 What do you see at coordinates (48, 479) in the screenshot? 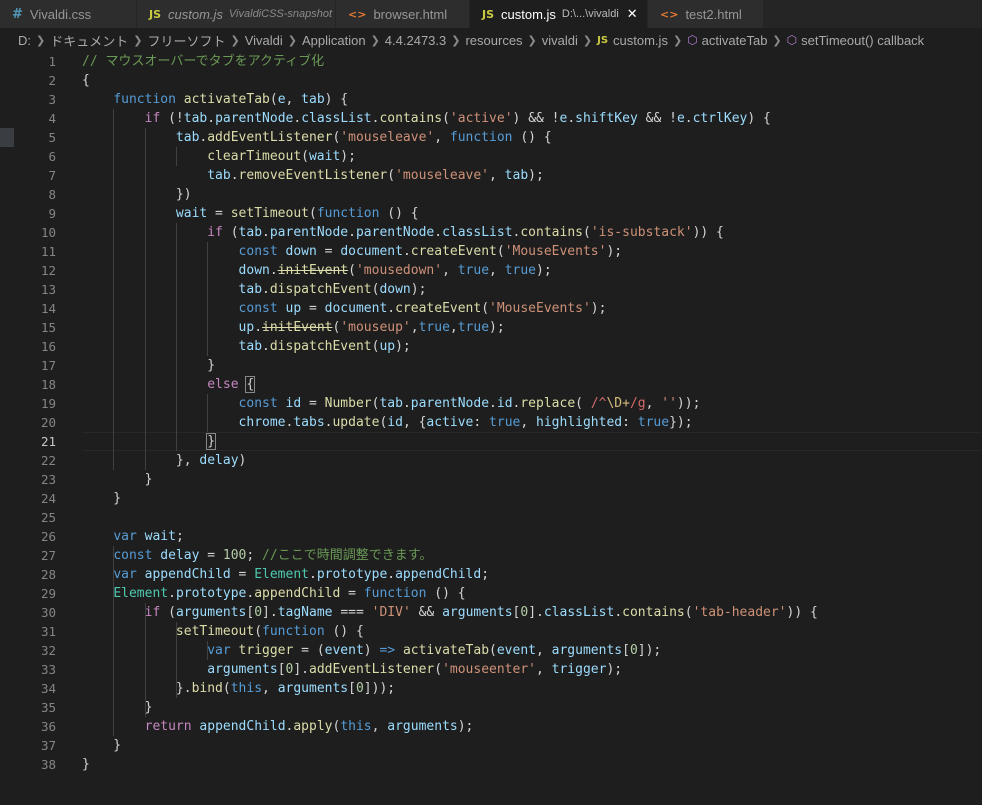
I see `line-number: 23` at bounding box center [48, 479].